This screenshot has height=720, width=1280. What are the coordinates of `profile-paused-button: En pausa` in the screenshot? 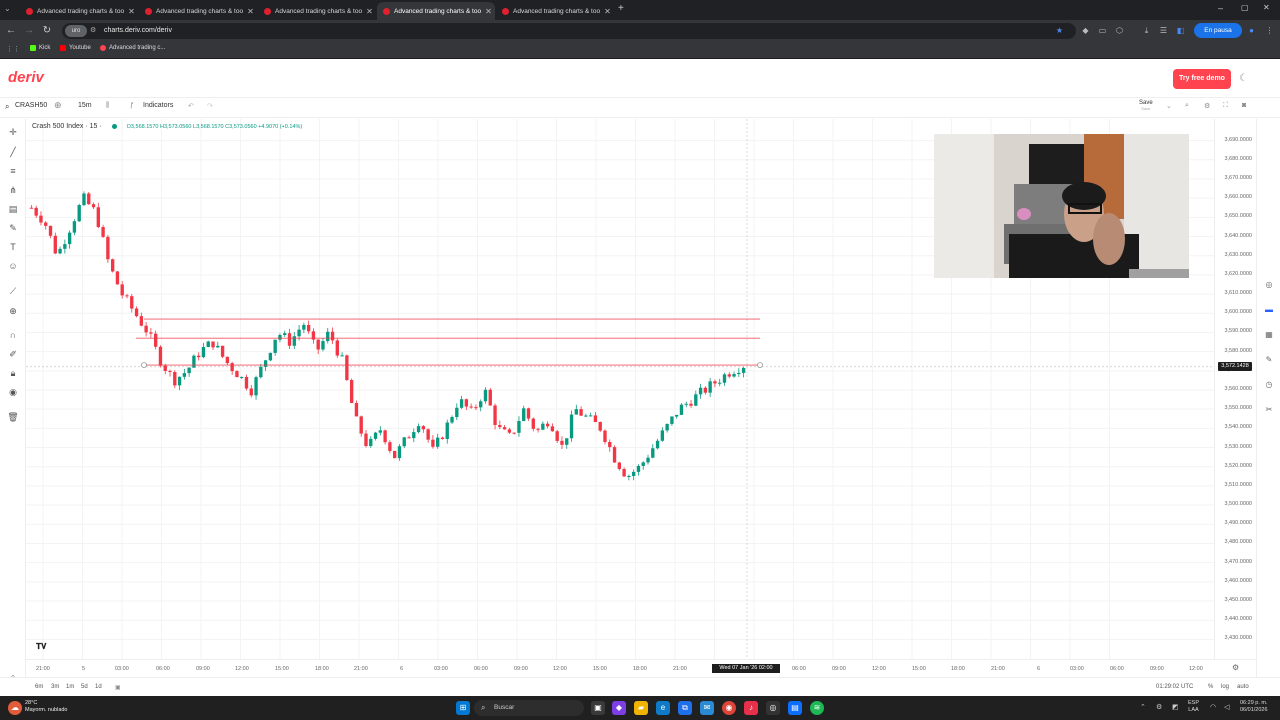 It's located at (1218, 30).